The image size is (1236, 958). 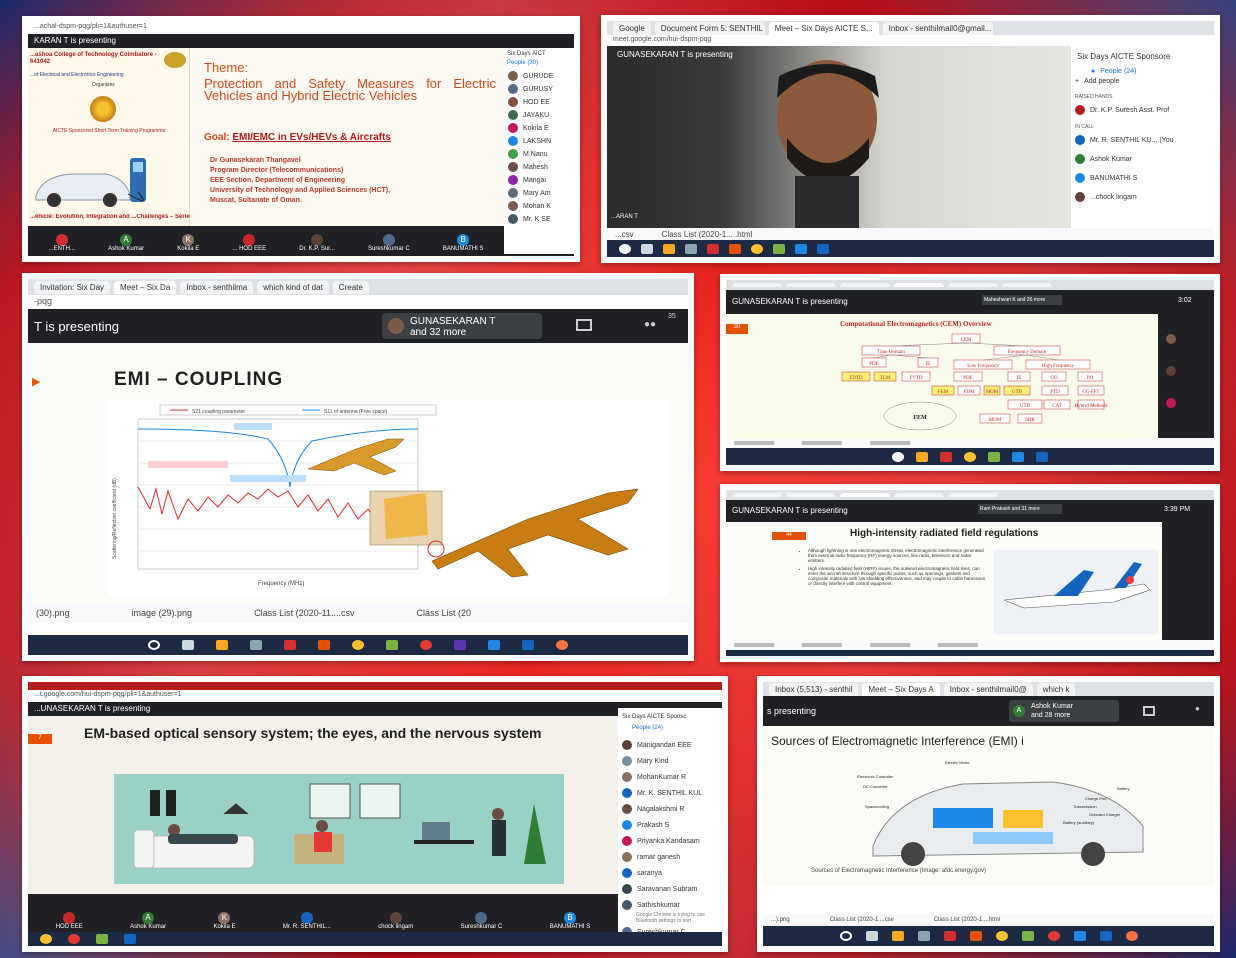 I want to click on address-bar: meet.google.com/hui-dspm-pqg, so click(x=910, y=40).